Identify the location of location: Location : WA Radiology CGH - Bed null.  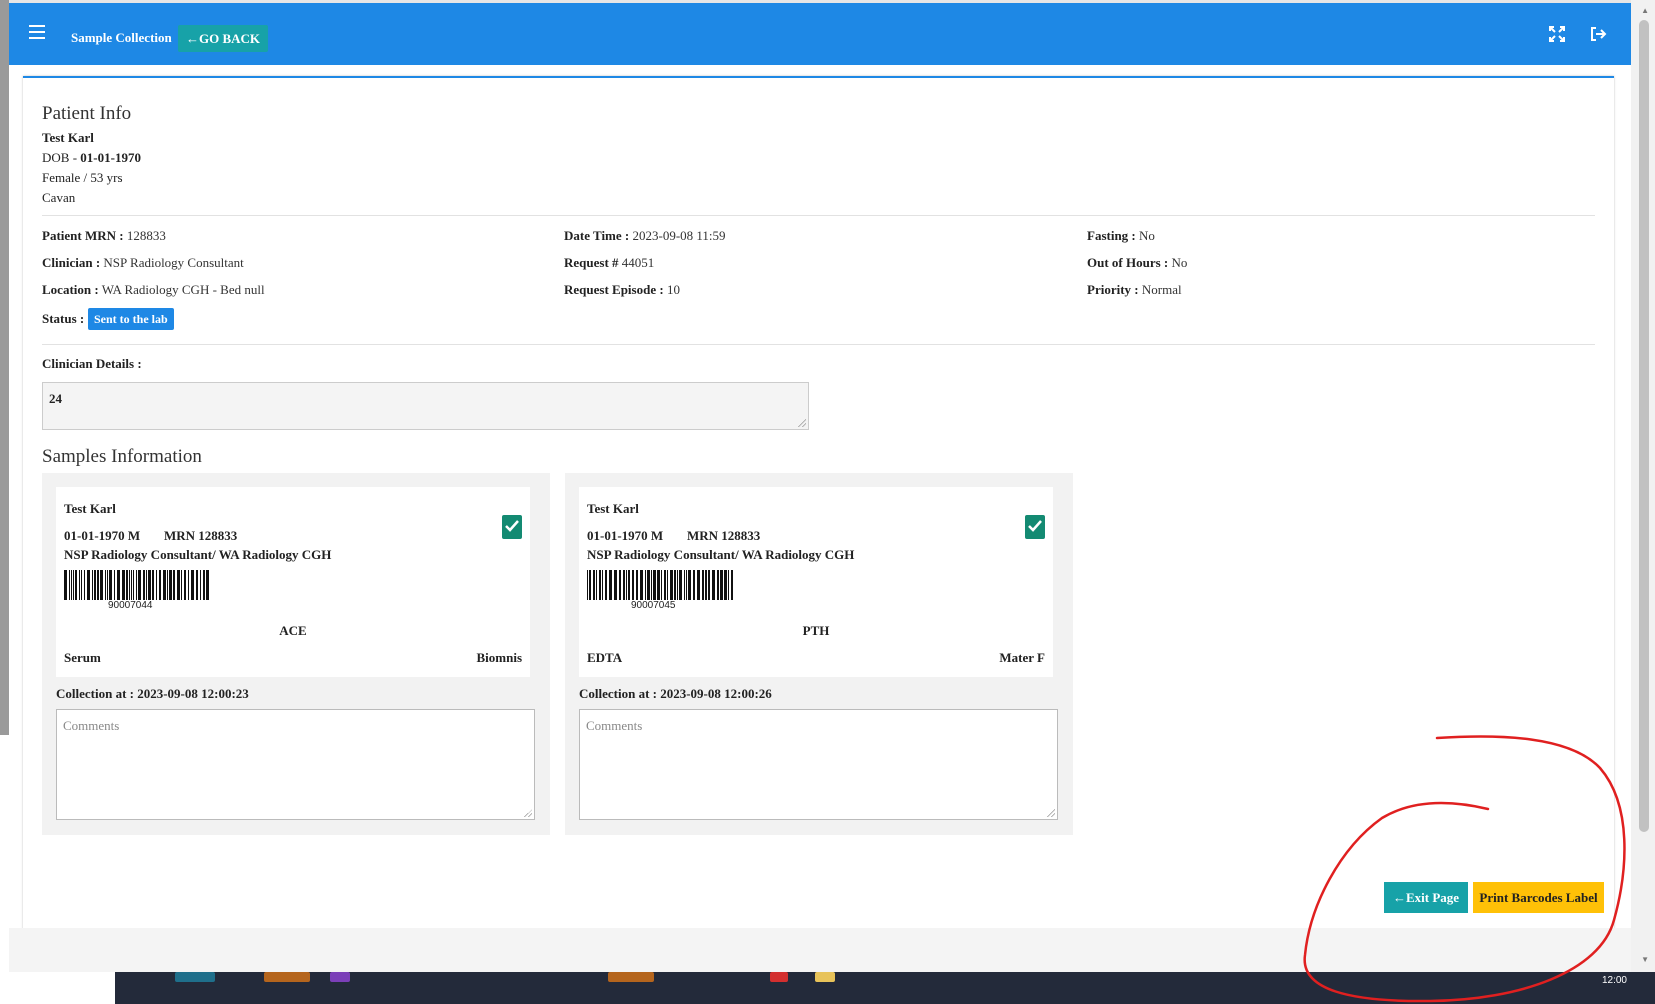
(153, 289).